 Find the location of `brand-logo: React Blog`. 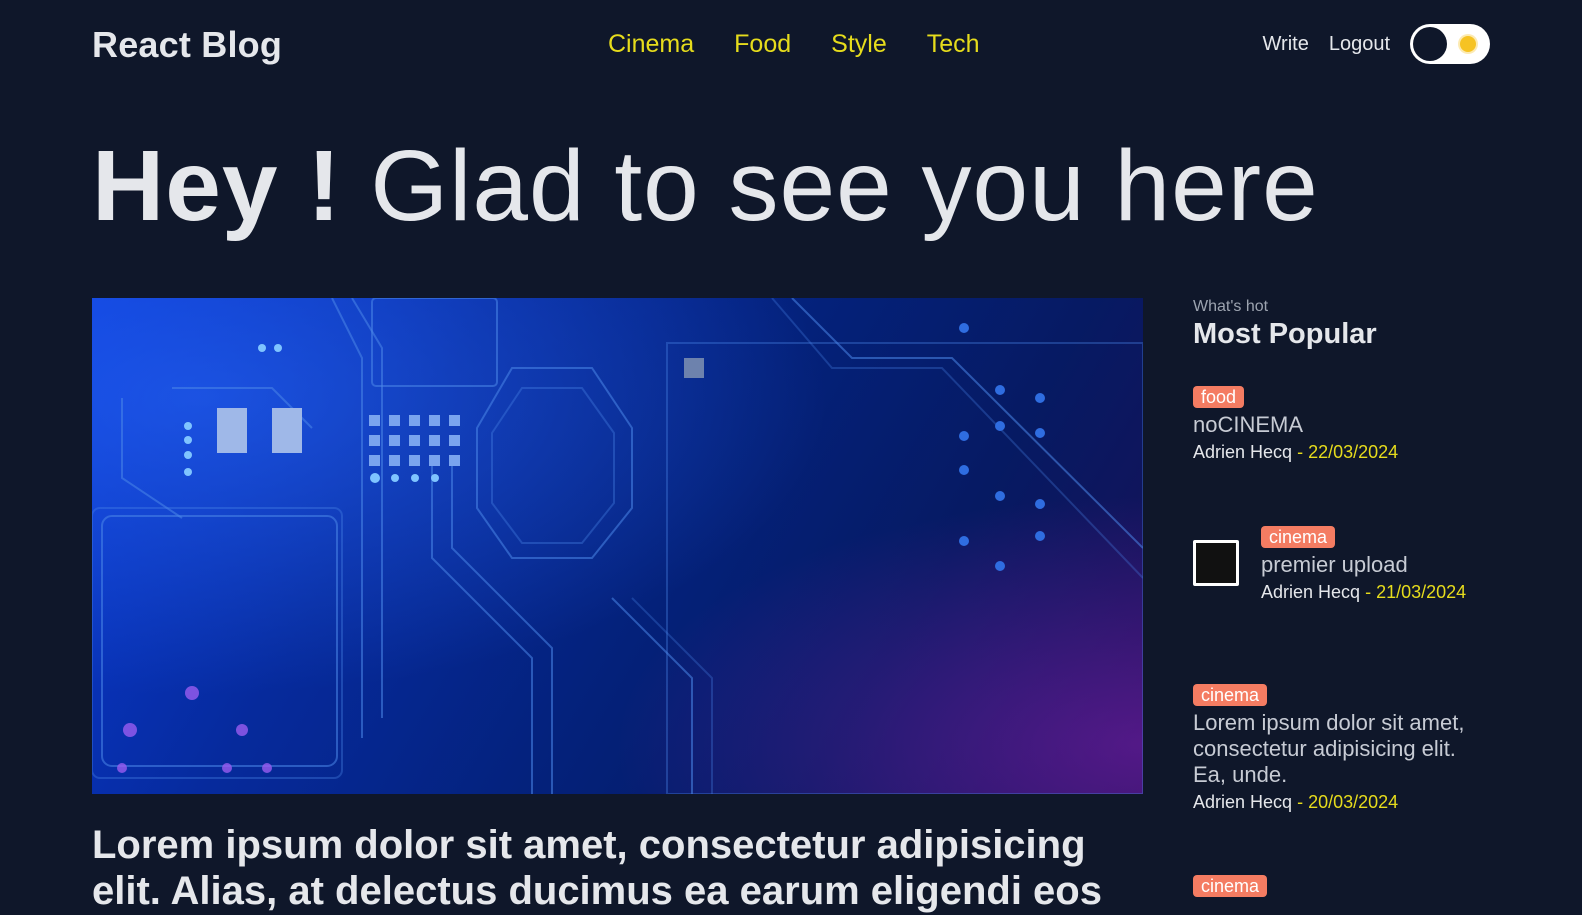

brand-logo: React Blog is located at coordinates (187, 45).